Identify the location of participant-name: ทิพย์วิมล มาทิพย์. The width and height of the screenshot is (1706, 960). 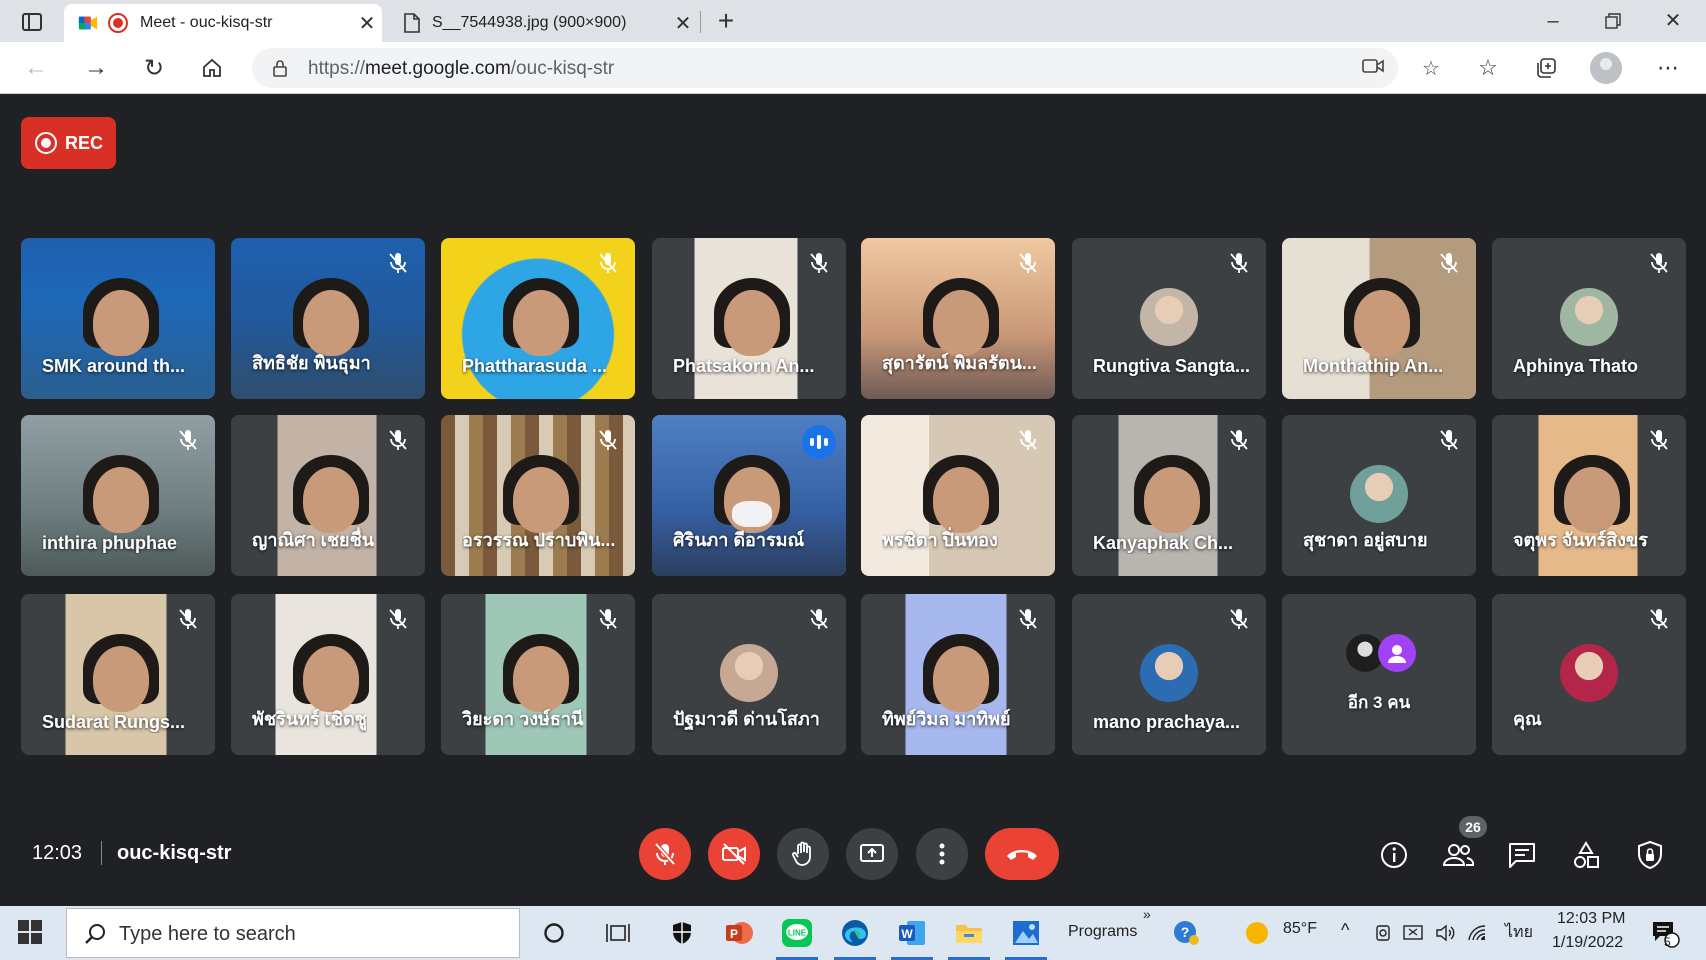
(946, 719).